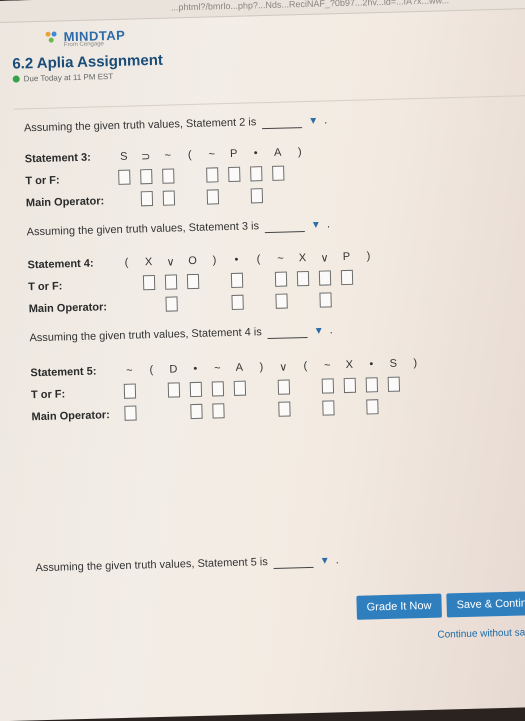 The height and width of the screenshot is (721, 525). What do you see at coordinates (399, 606) in the screenshot?
I see `grade-it-now-button: Grade It Now` at bounding box center [399, 606].